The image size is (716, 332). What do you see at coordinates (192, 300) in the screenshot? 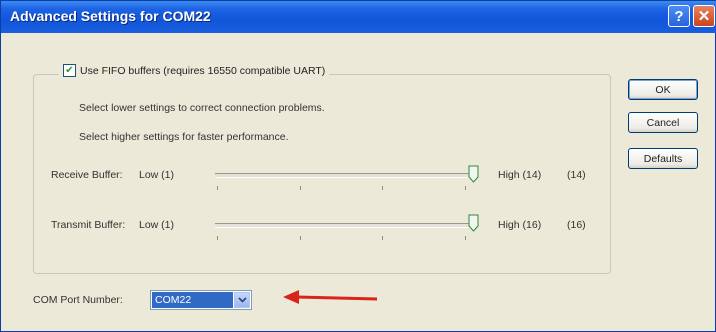
I see `com-port-selected-value: COM22` at bounding box center [192, 300].